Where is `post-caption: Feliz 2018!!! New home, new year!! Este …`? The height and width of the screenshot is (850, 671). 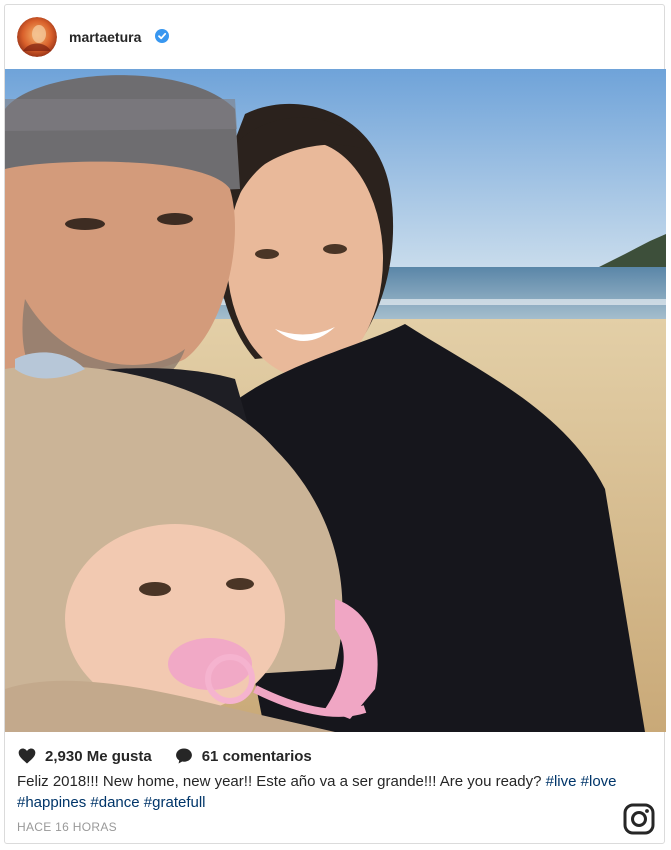 post-caption: Feliz 2018!!! New home, new year!! Este … is located at coordinates (332, 792).